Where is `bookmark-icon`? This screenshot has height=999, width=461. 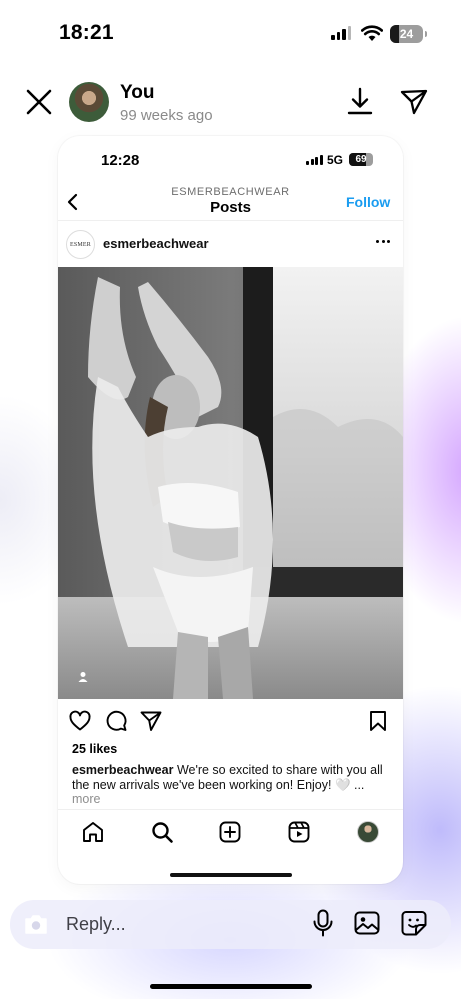
bookmark-icon is located at coordinates (378, 721).